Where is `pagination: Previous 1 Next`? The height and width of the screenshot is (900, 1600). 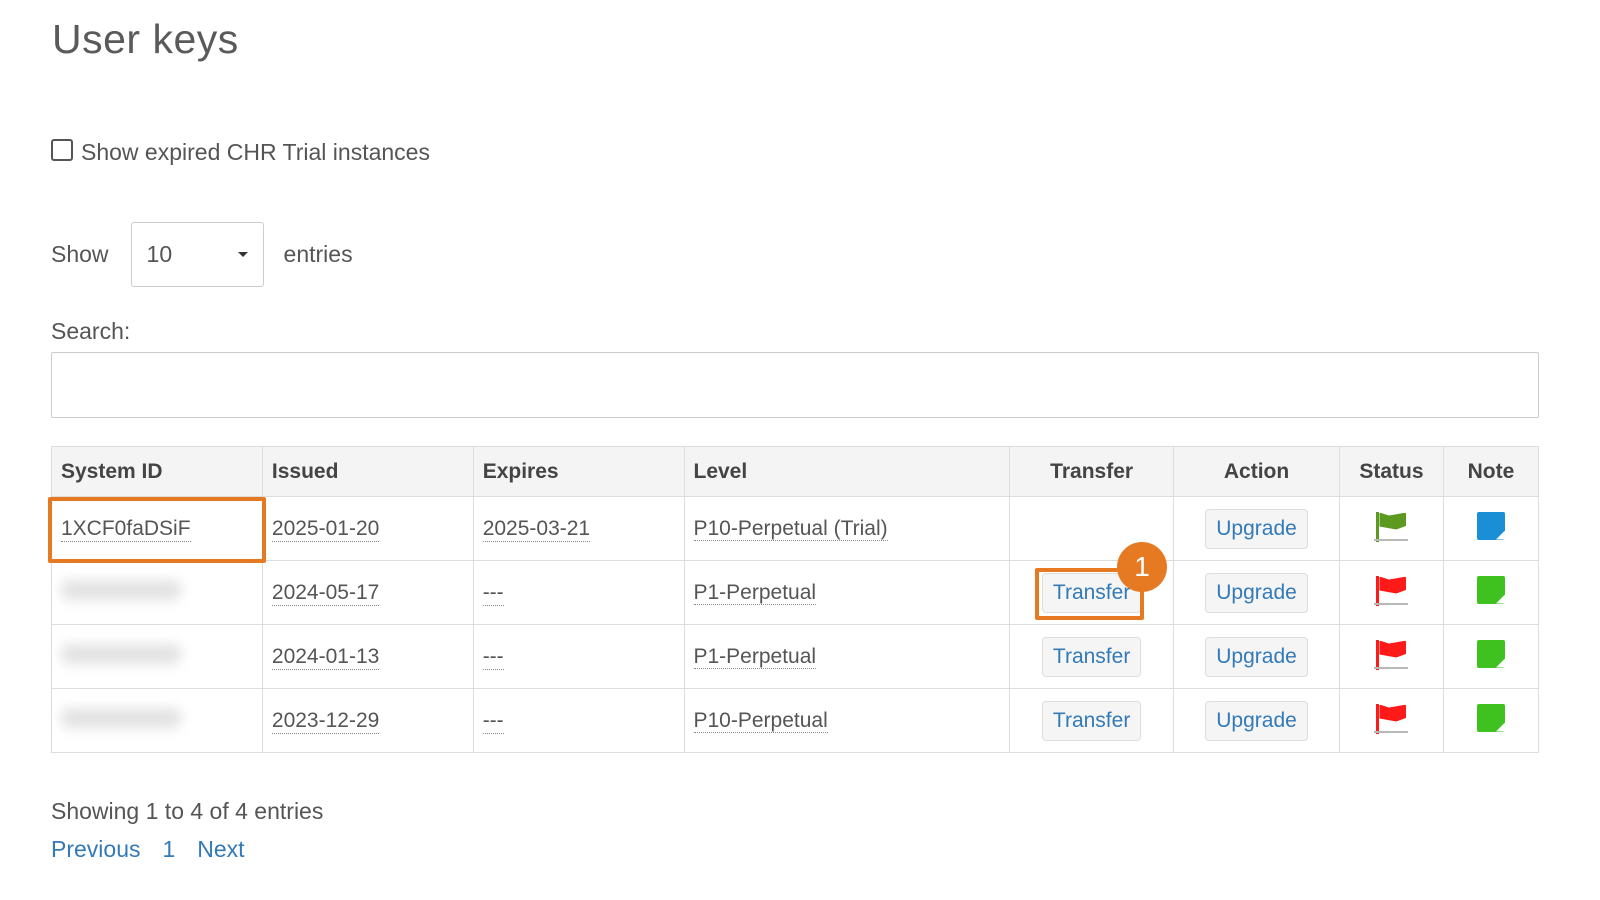 pagination: Previous 1 Next is located at coordinates (148, 849).